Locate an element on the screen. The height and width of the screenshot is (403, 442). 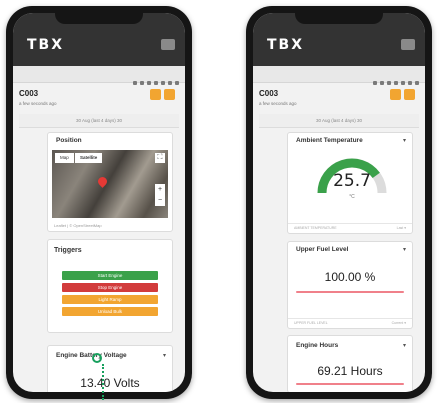
unload-bulk-button: Unload Bulk is located at coordinates (110, 311).